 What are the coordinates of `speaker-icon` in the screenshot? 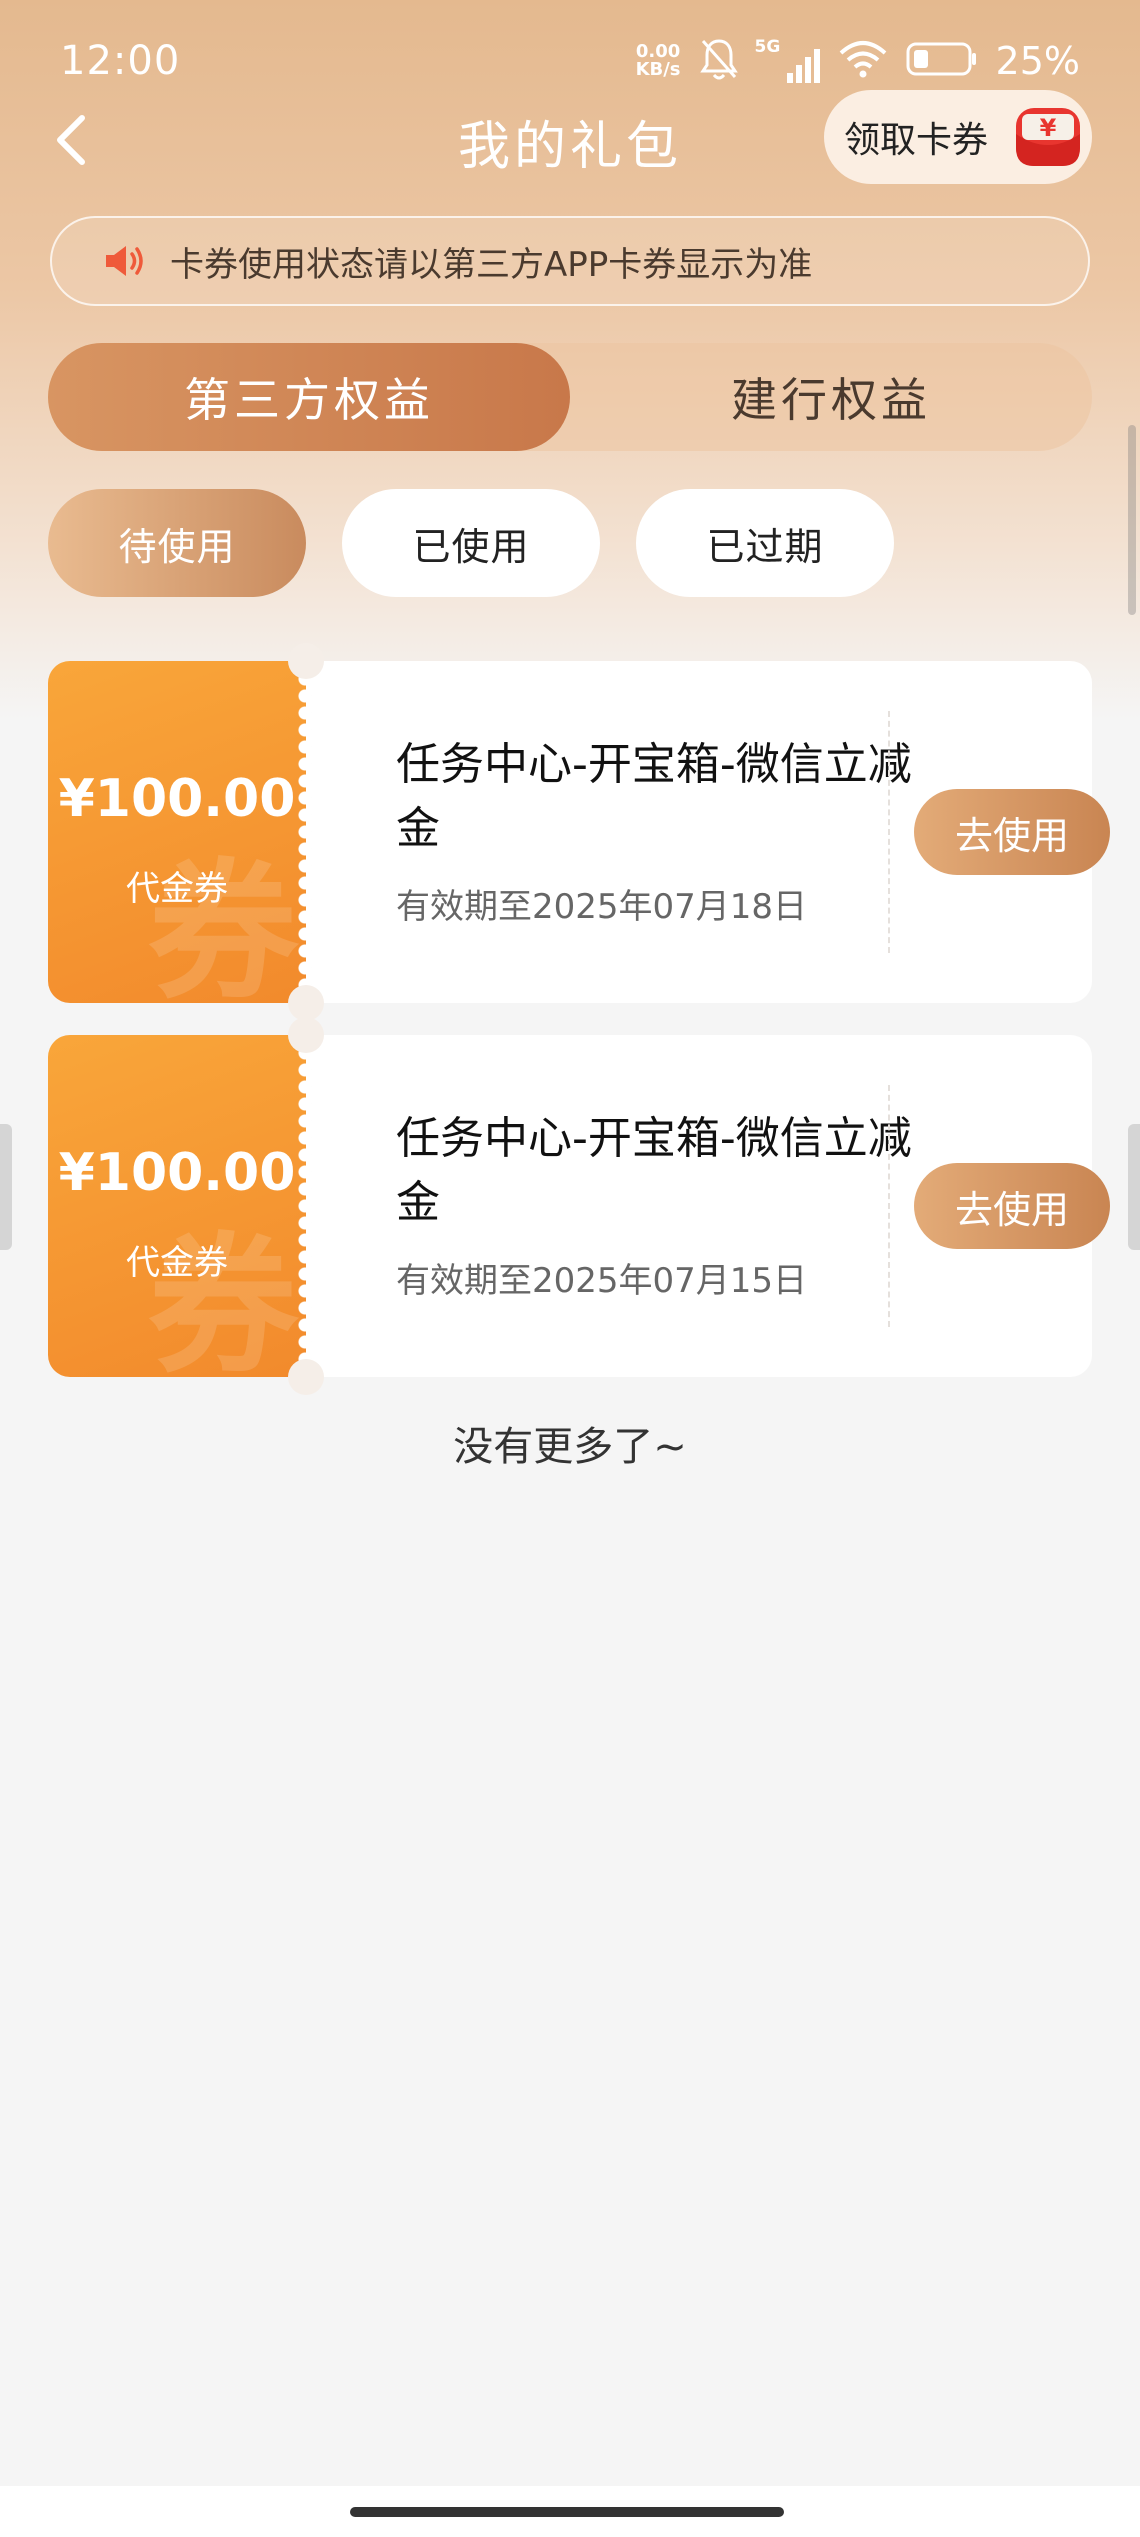 It's located at (124, 261).